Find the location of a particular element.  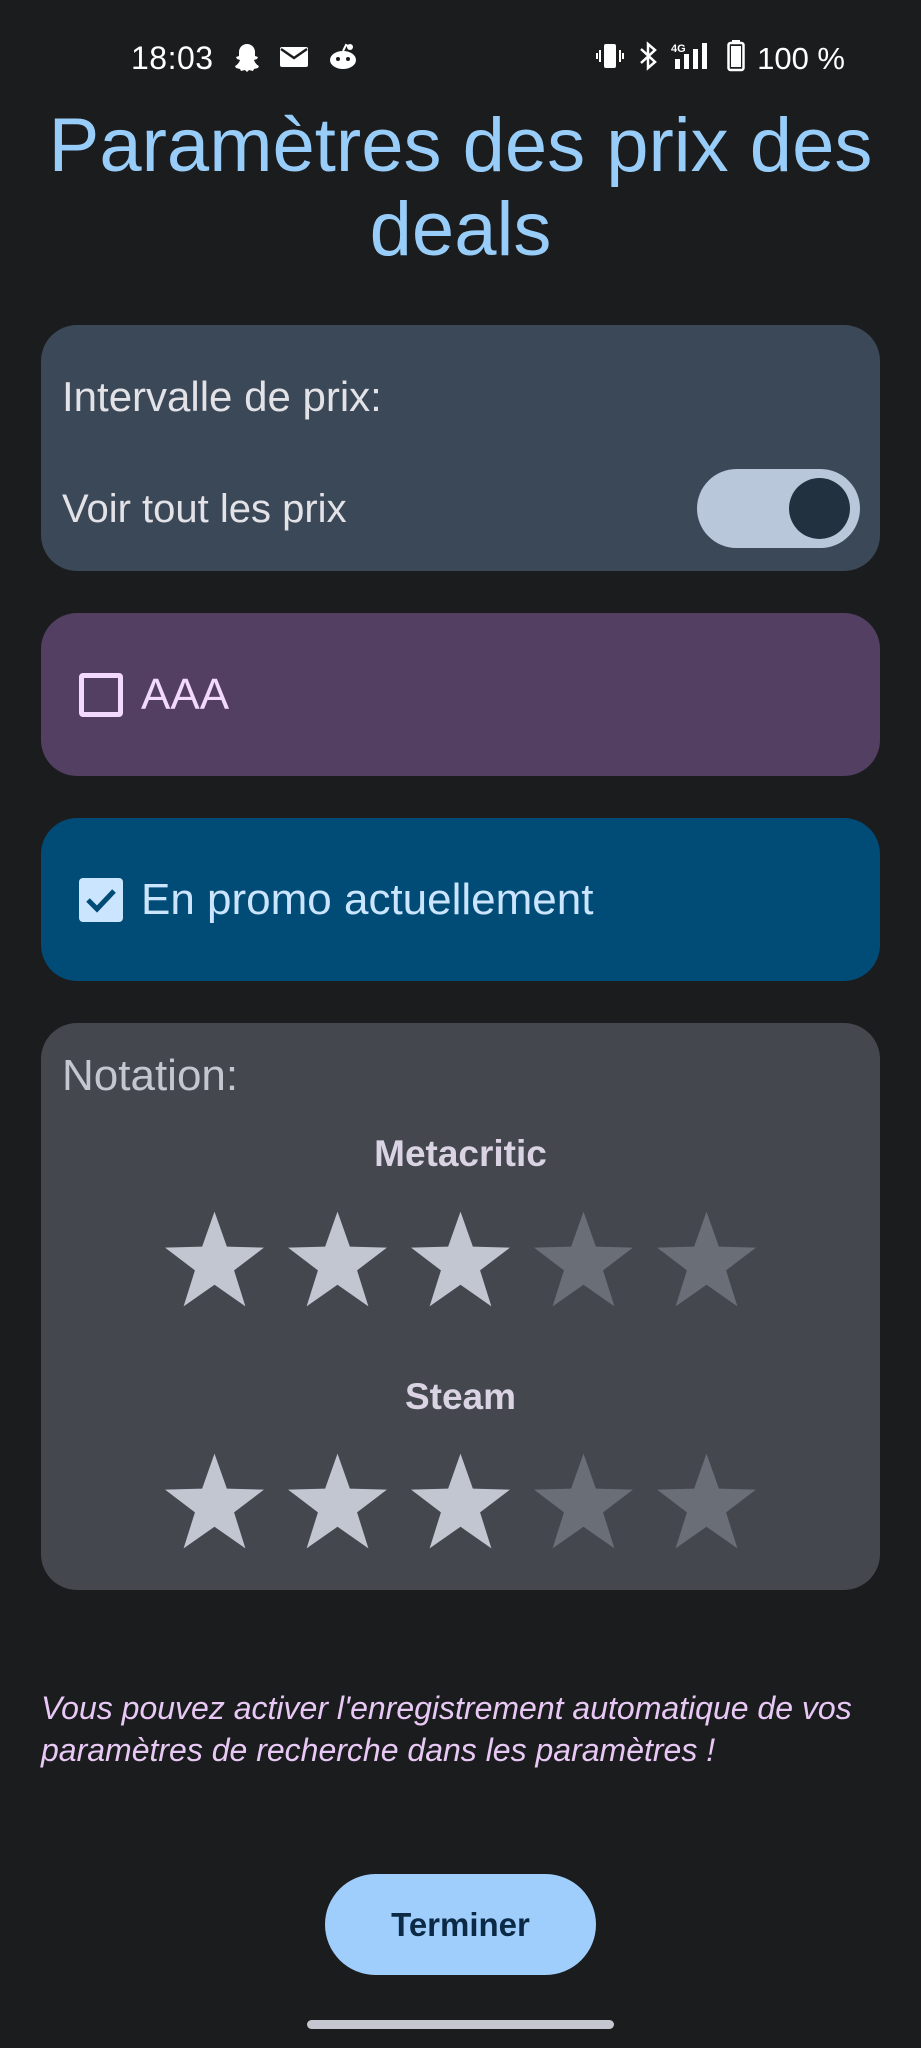

notification-icons is located at coordinates (296, 59).